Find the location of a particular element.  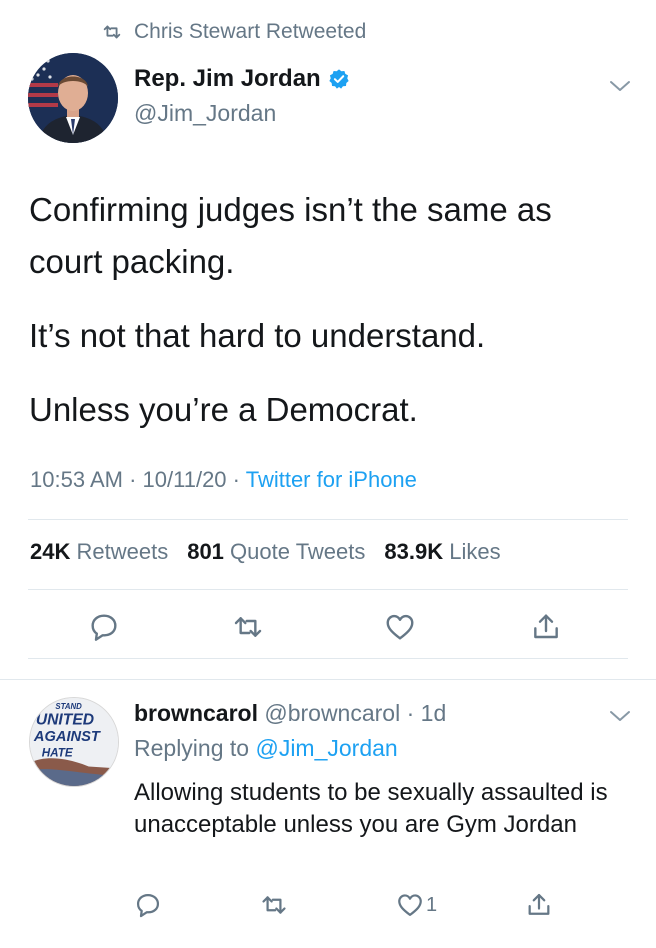

retweets-count: 24K is located at coordinates (50, 551).